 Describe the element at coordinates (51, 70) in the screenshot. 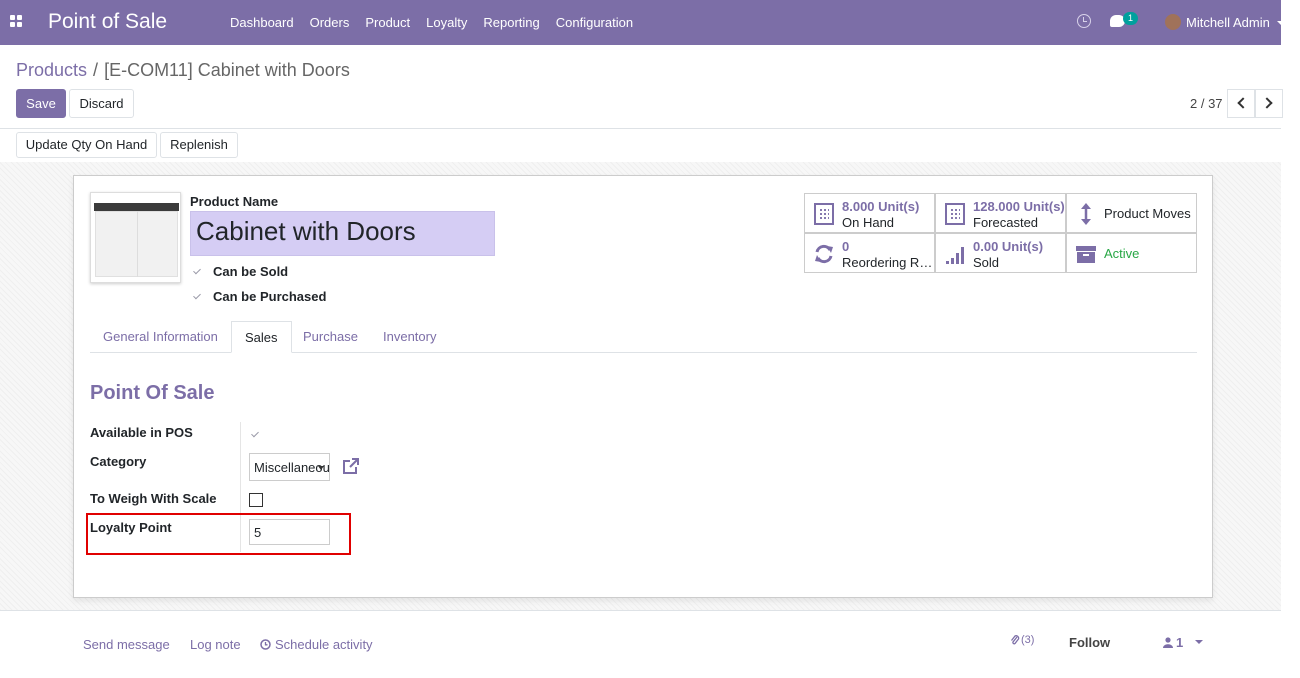

I see `breadcrumb-products: Products` at that location.